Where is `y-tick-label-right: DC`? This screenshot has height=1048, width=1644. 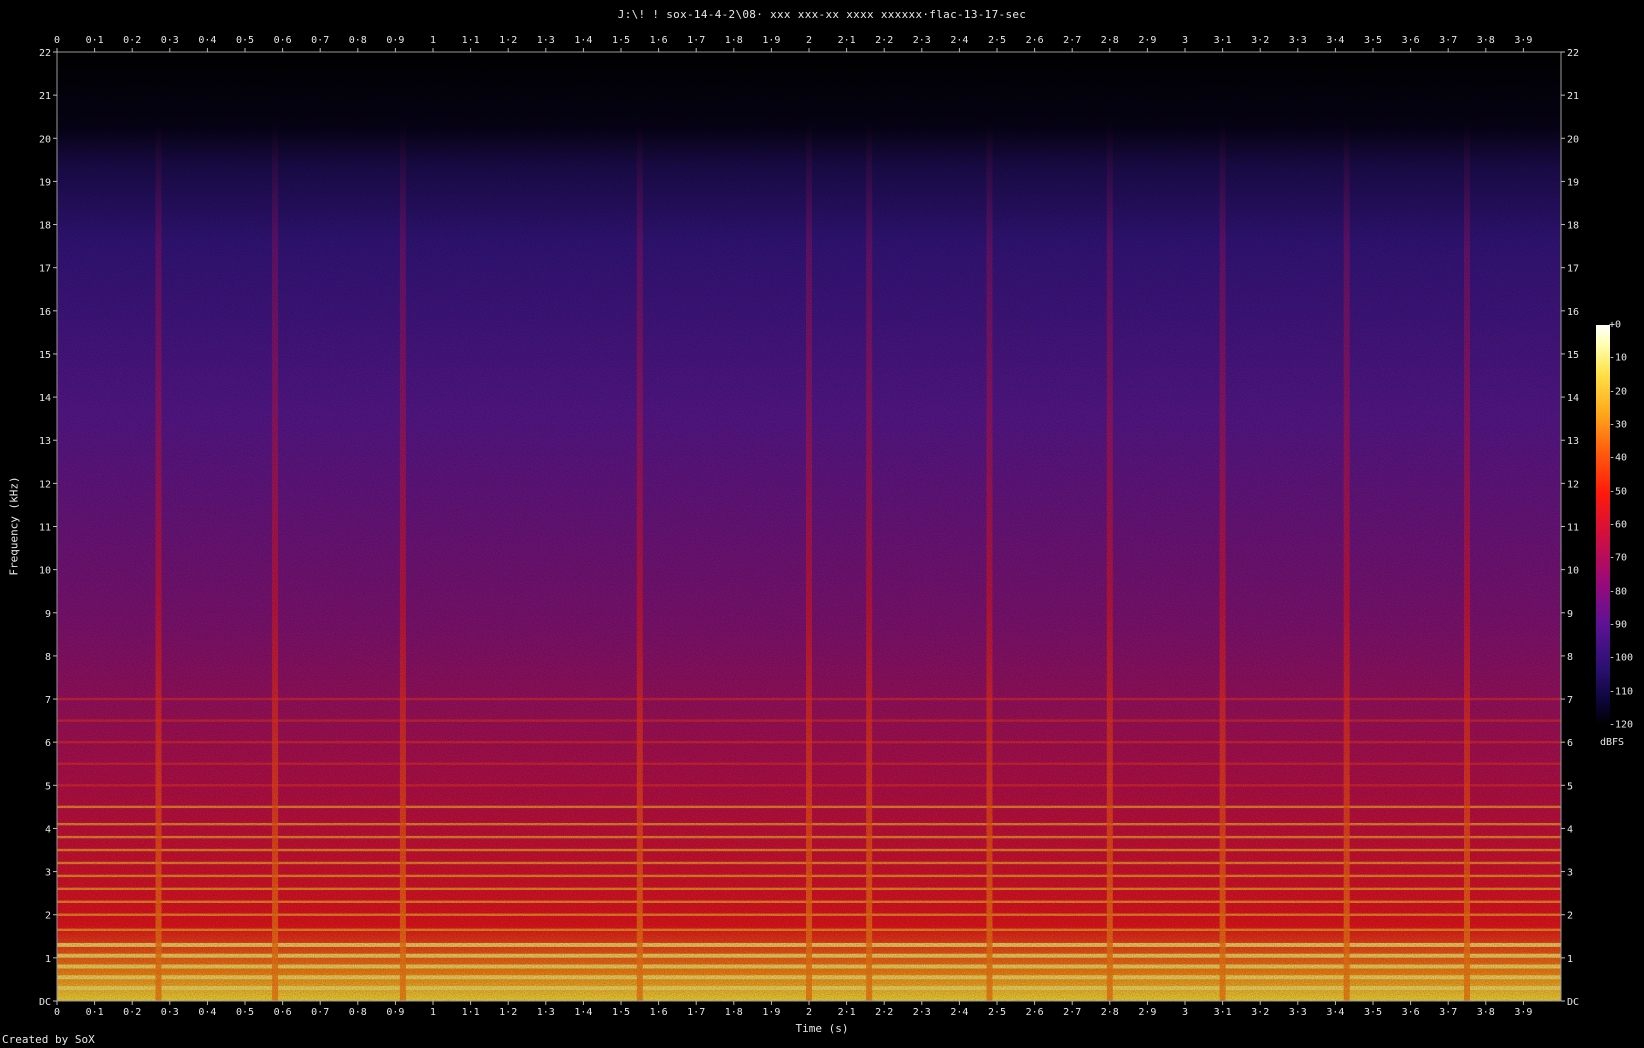
y-tick-label-right: DC is located at coordinates (1573, 1002).